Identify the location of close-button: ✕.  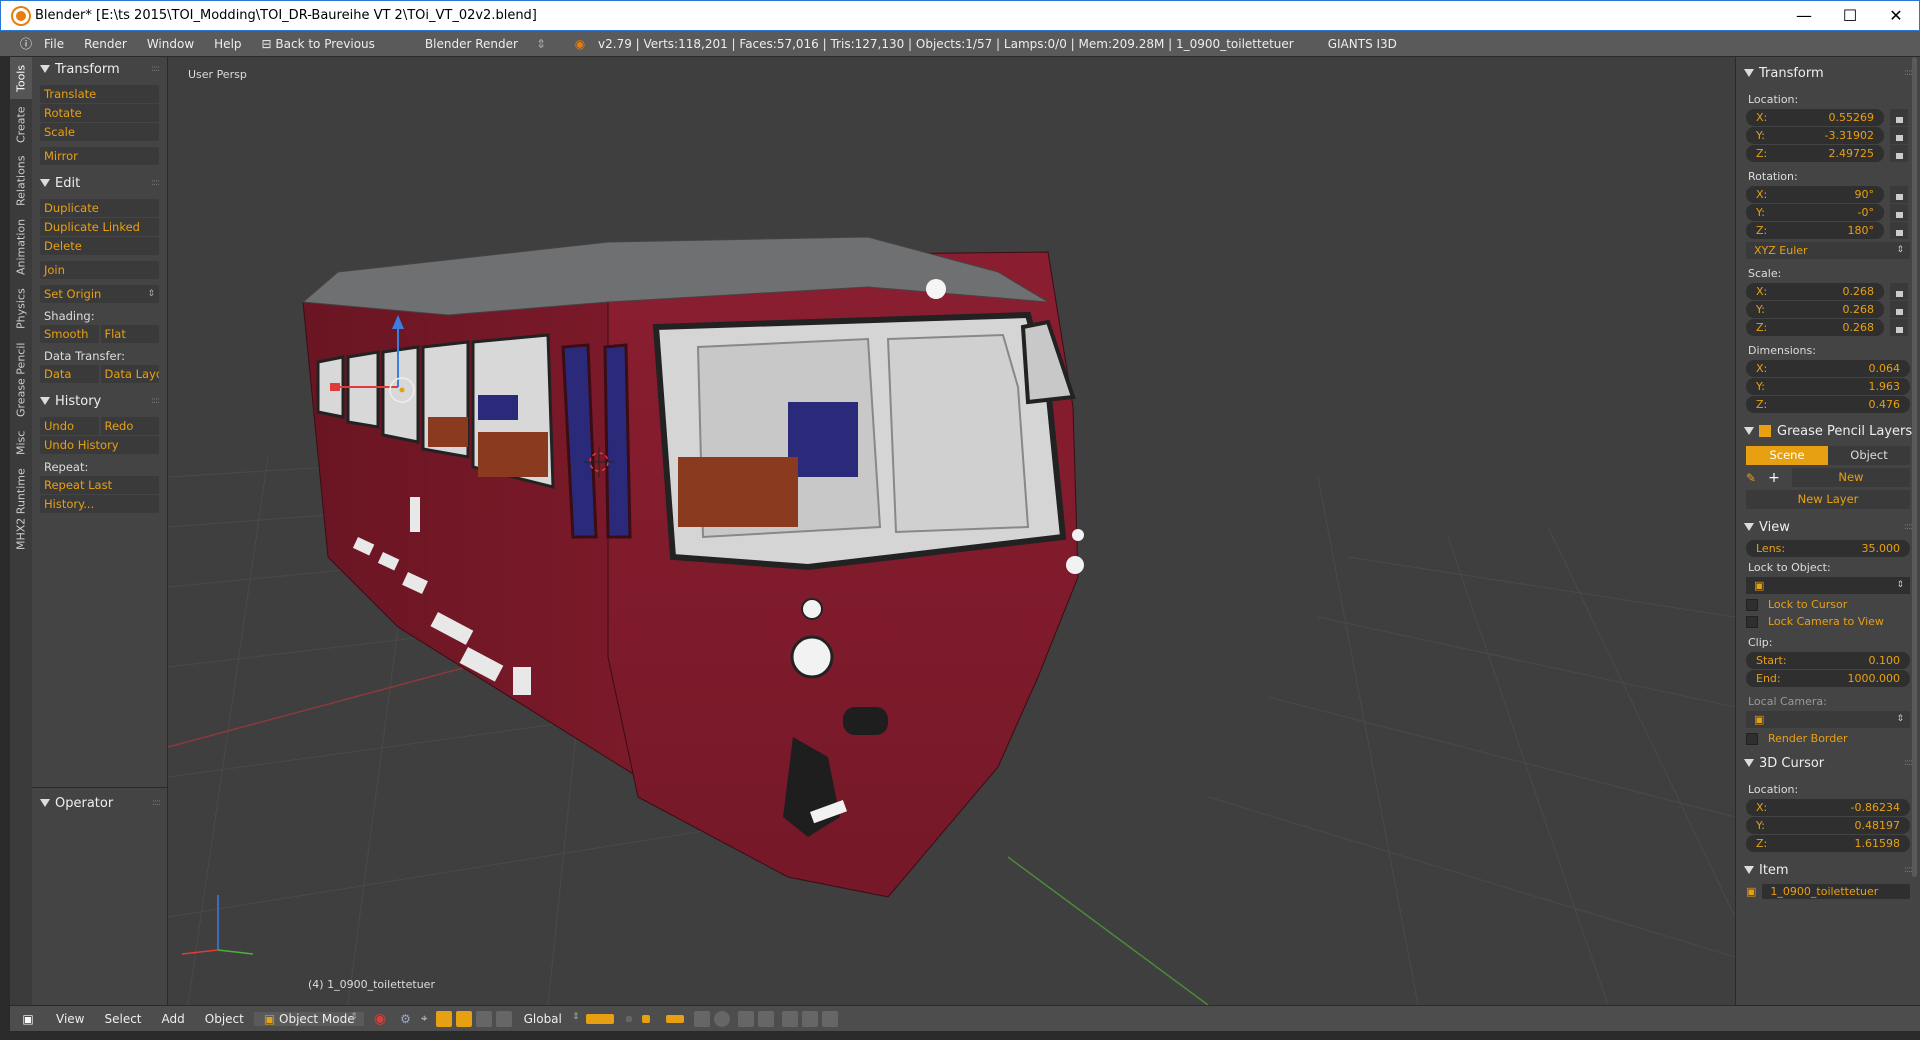
(1896, 16).